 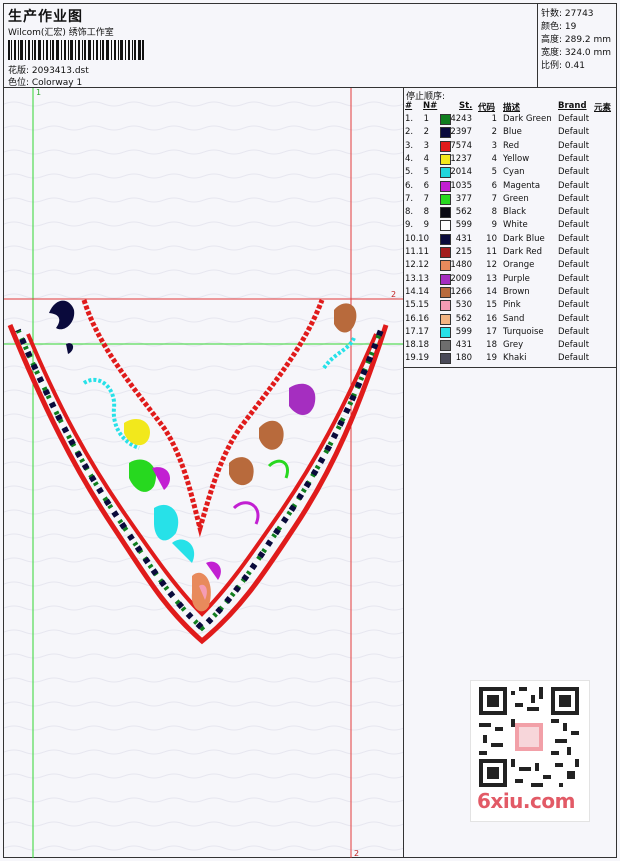 What do you see at coordinates (515, 358) in the screenshot?
I see `stop-description: Khaki` at bounding box center [515, 358].